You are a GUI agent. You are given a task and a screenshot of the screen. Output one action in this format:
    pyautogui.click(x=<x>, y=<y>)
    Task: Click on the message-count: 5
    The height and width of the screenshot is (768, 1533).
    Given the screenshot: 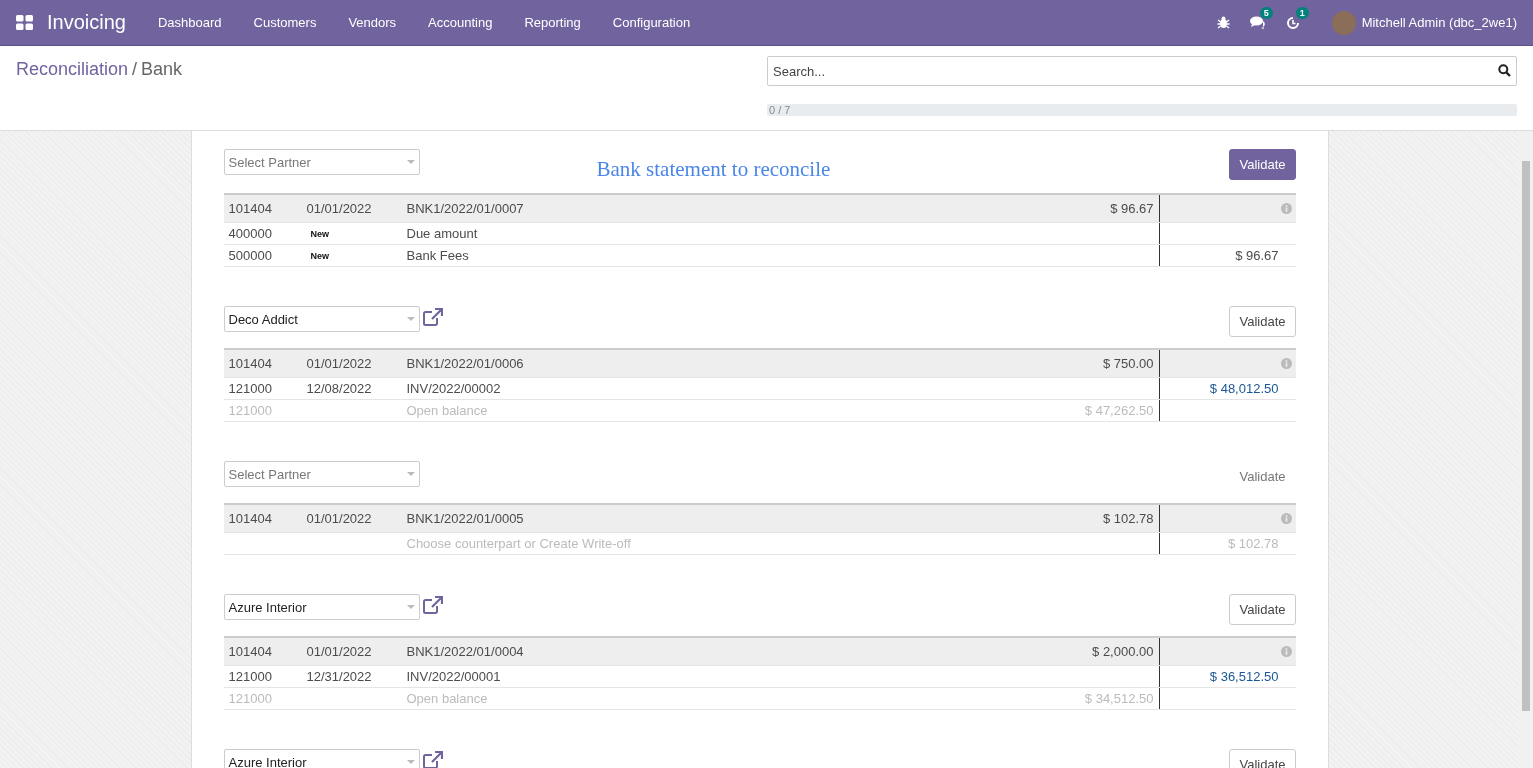 What is the action you would take?
    pyautogui.click(x=1266, y=13)
    